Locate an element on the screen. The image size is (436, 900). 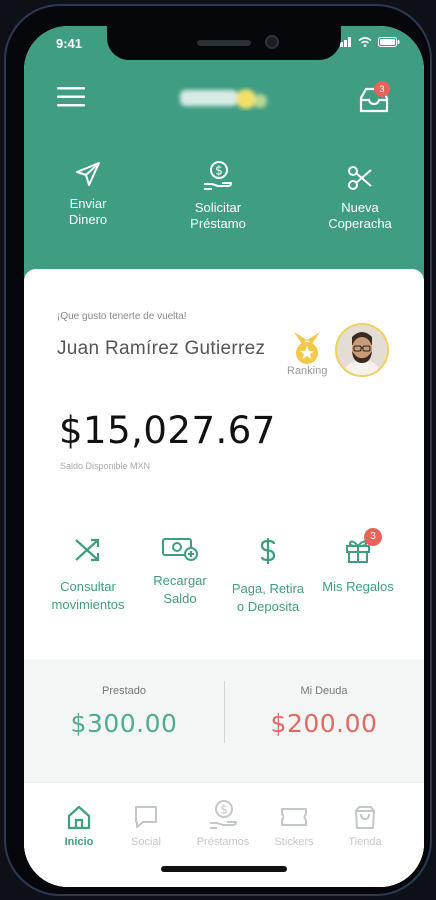
battery-icon is located at coordinates (389, 42).